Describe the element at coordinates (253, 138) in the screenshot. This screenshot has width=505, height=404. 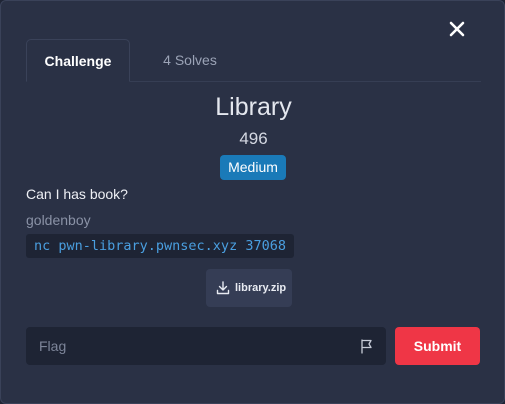
I see `challenge-points: 496` at that location.